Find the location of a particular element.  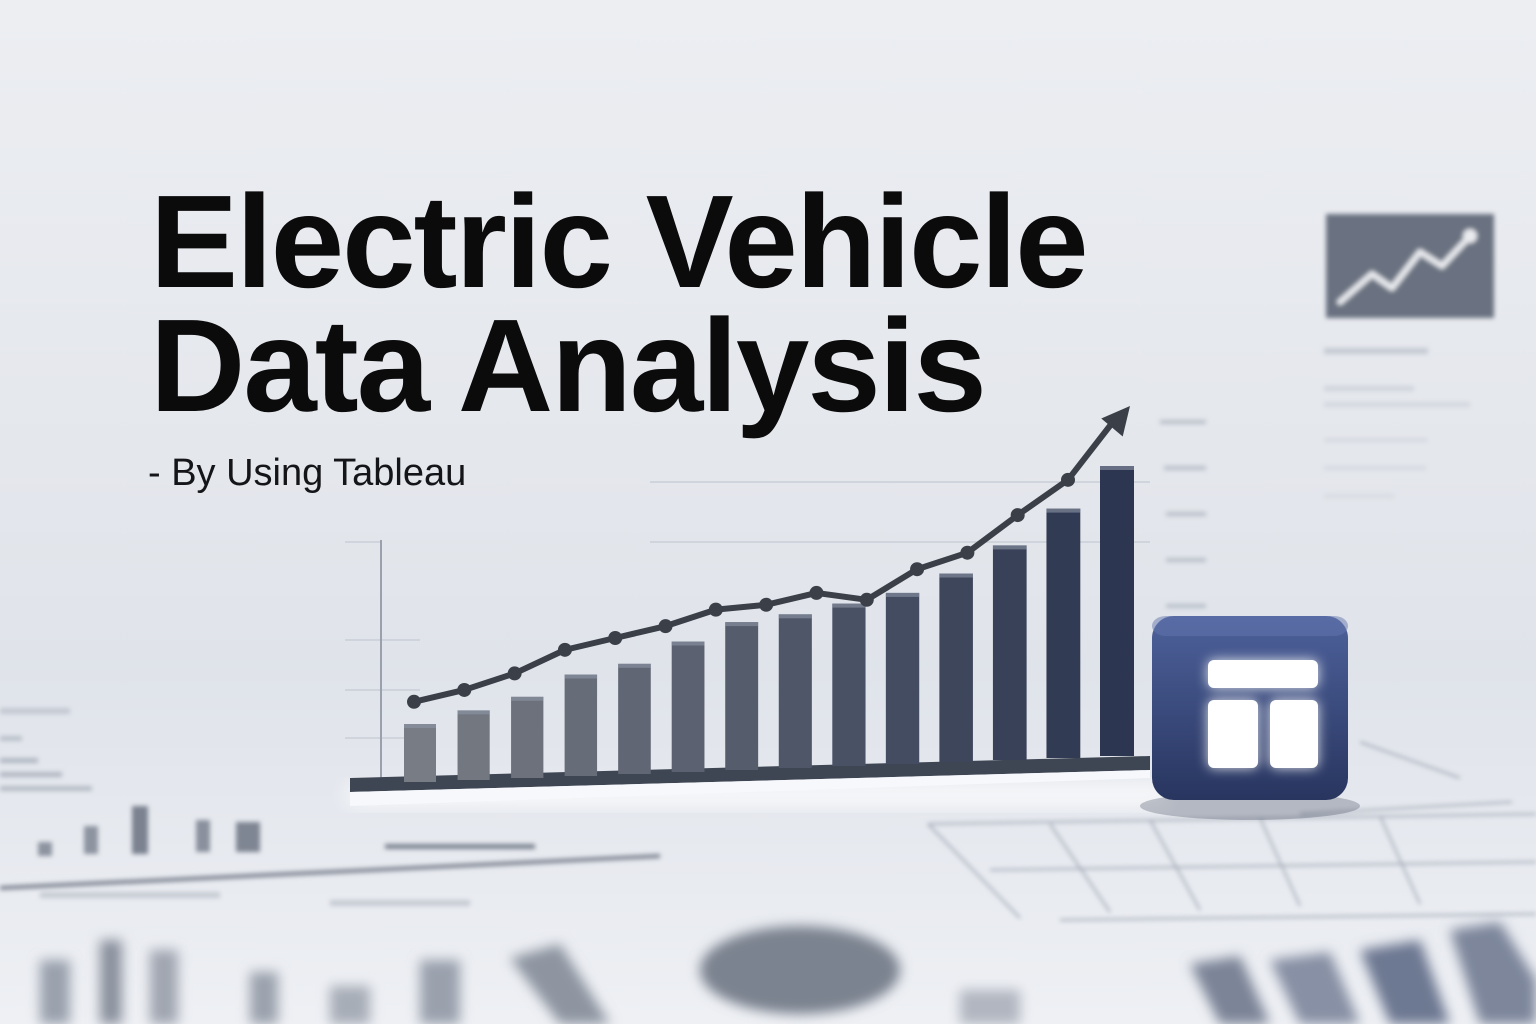

title-line-2: Data Analysis is located at coordinates (568, 365).